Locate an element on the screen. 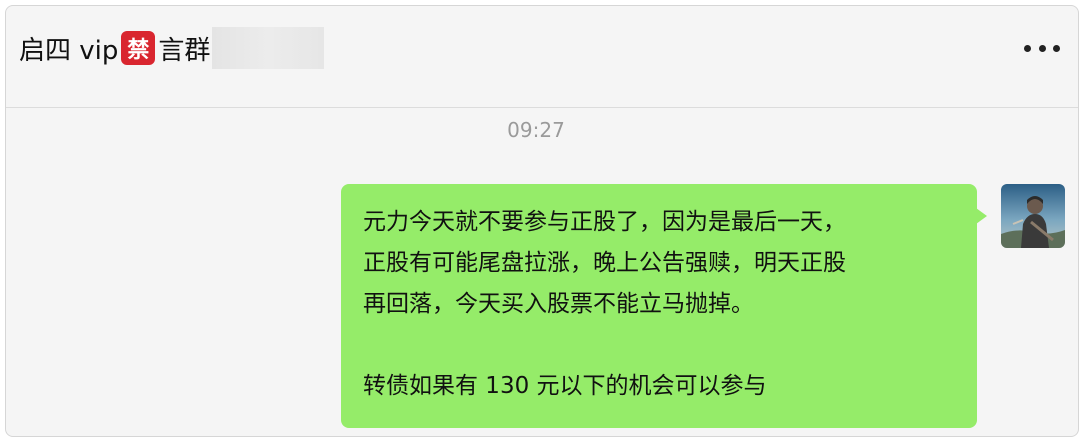 Image resolution: width=1084 pixels, height=442 pixels. chat-title-text-1: 启四 vip is located at coordinates (69, 50).